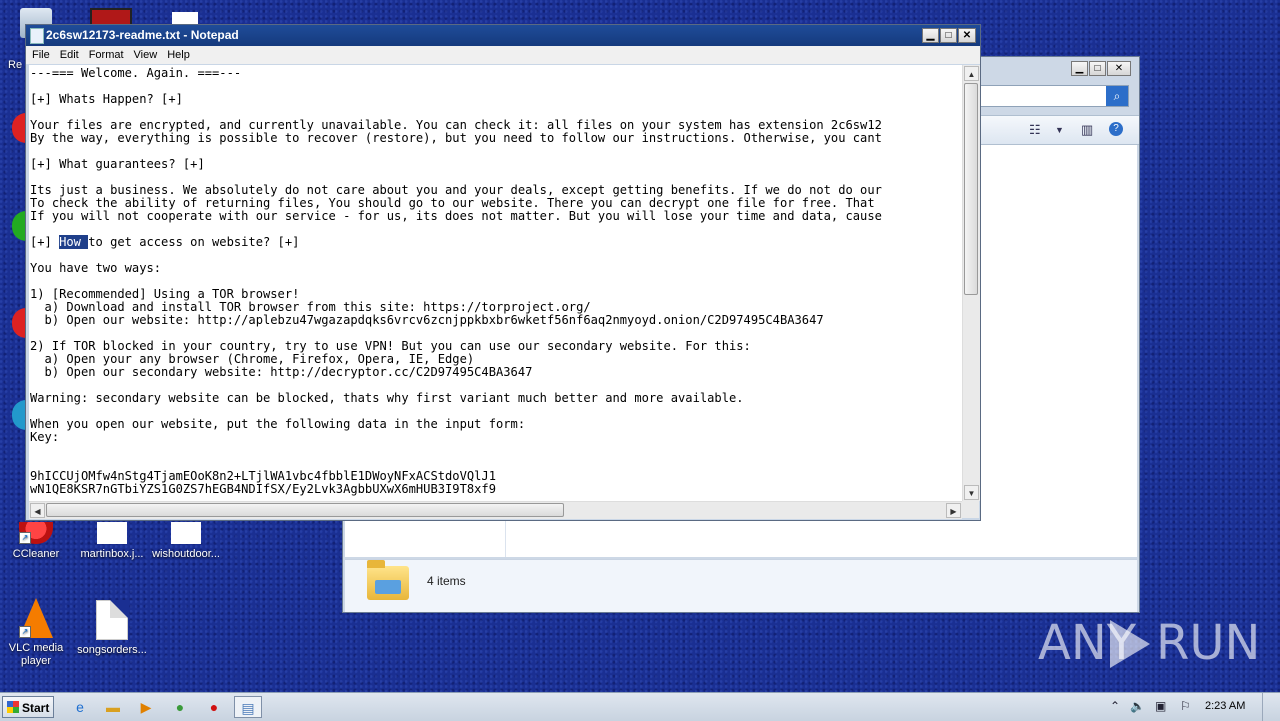 This screenshot has width=1280, height=721. I want to click on anyrun-watermark: ANY RUN, so click(1149, 643).